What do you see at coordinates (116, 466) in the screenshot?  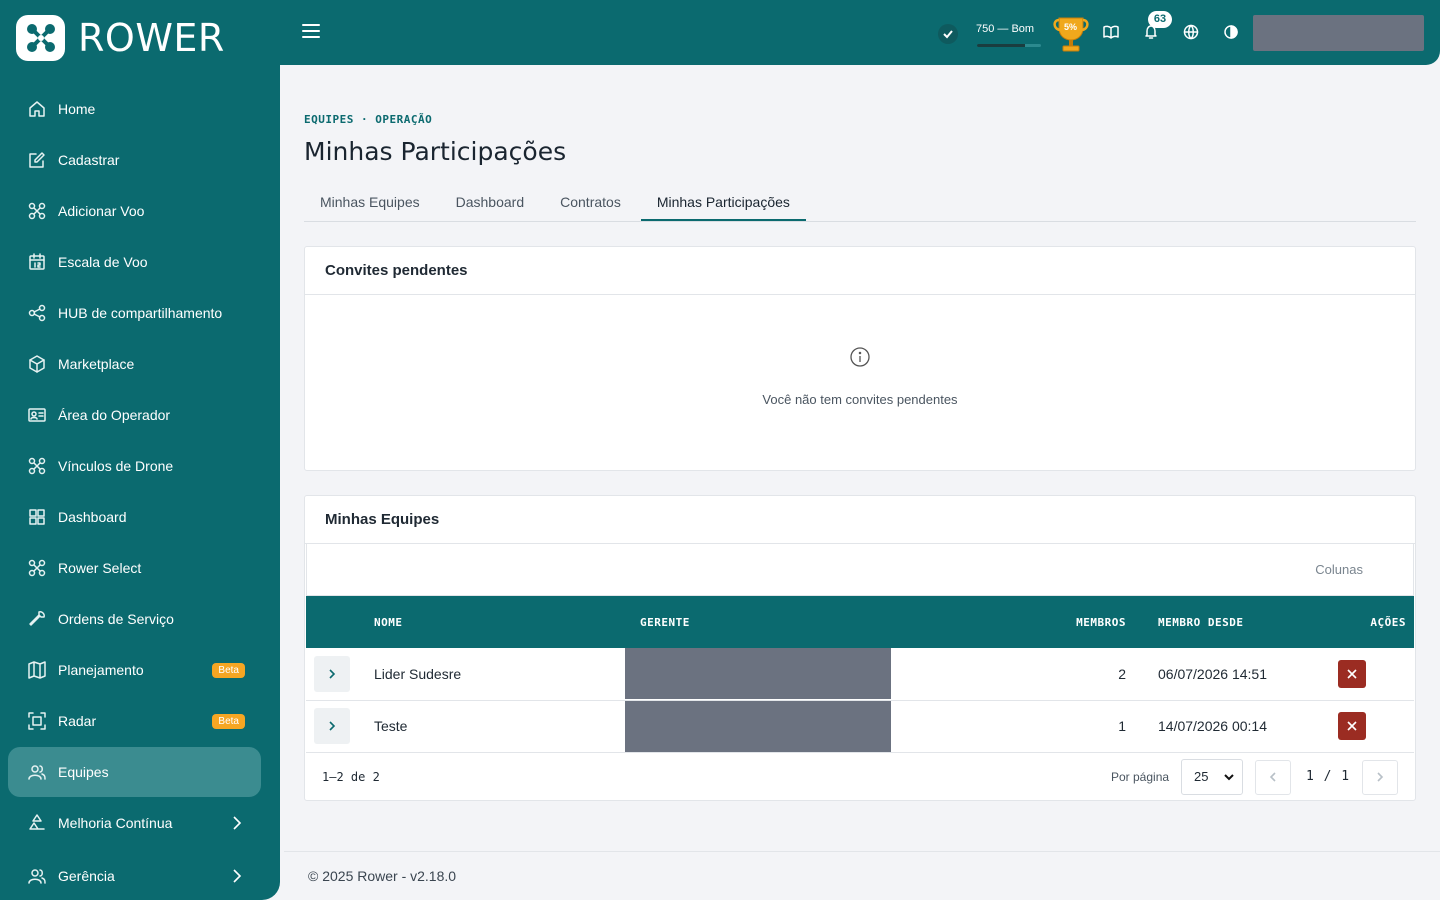 I see `sidebar-item-label: Vínculos de Drone` at bounding box center [116, 466].